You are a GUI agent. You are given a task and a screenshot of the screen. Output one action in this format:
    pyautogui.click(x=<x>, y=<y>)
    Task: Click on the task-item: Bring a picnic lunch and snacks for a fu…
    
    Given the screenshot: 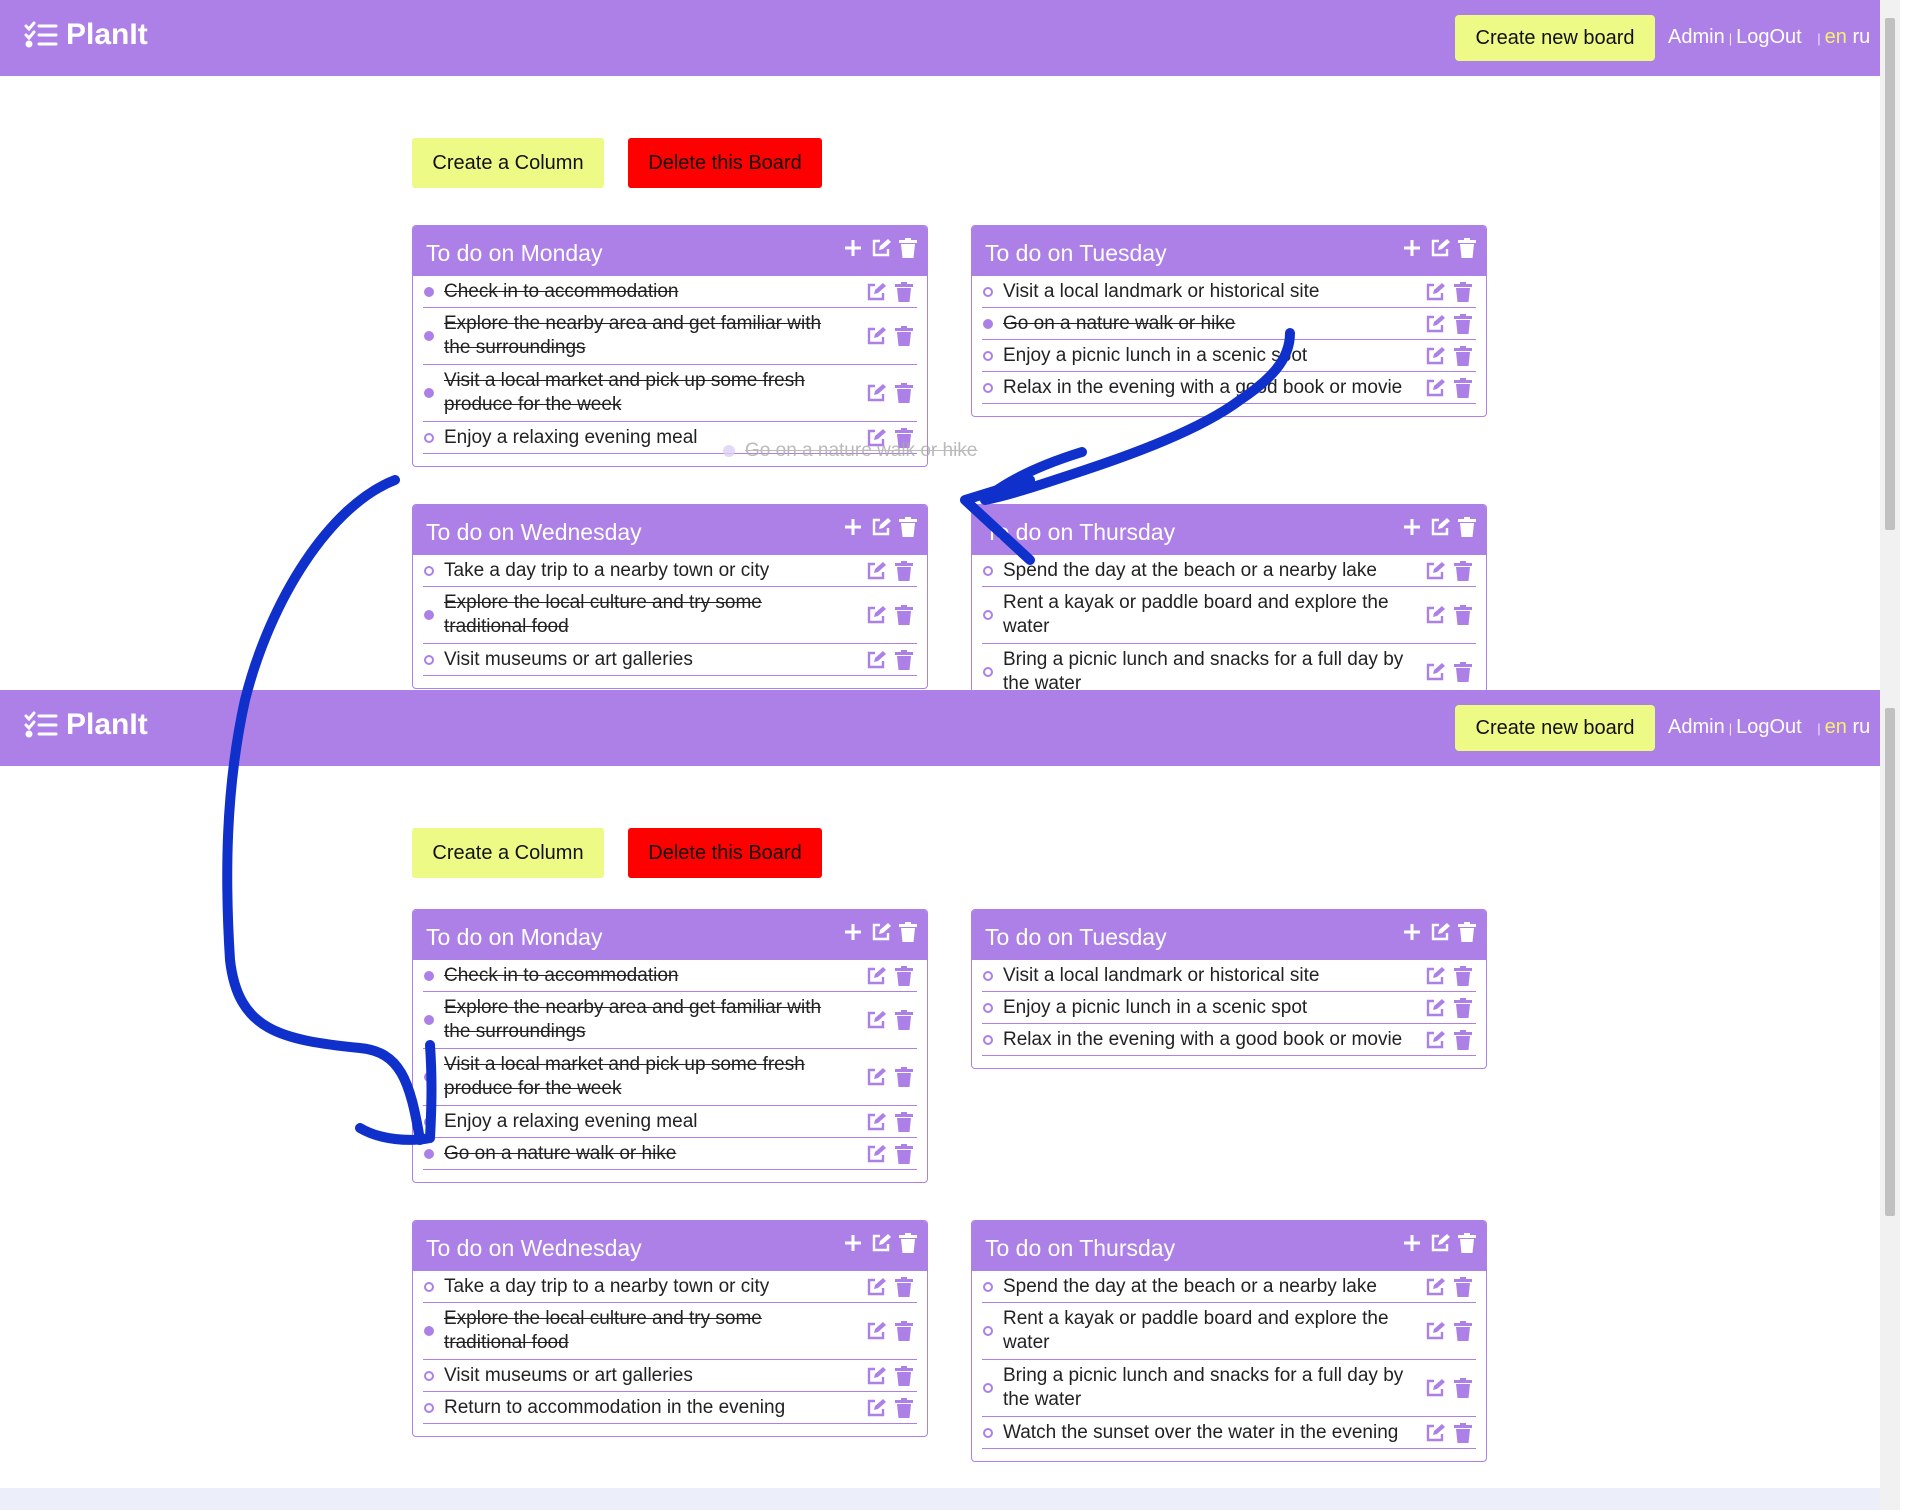 What is the action you would take?
    pyautogui.click(x=1229, y=667)
    